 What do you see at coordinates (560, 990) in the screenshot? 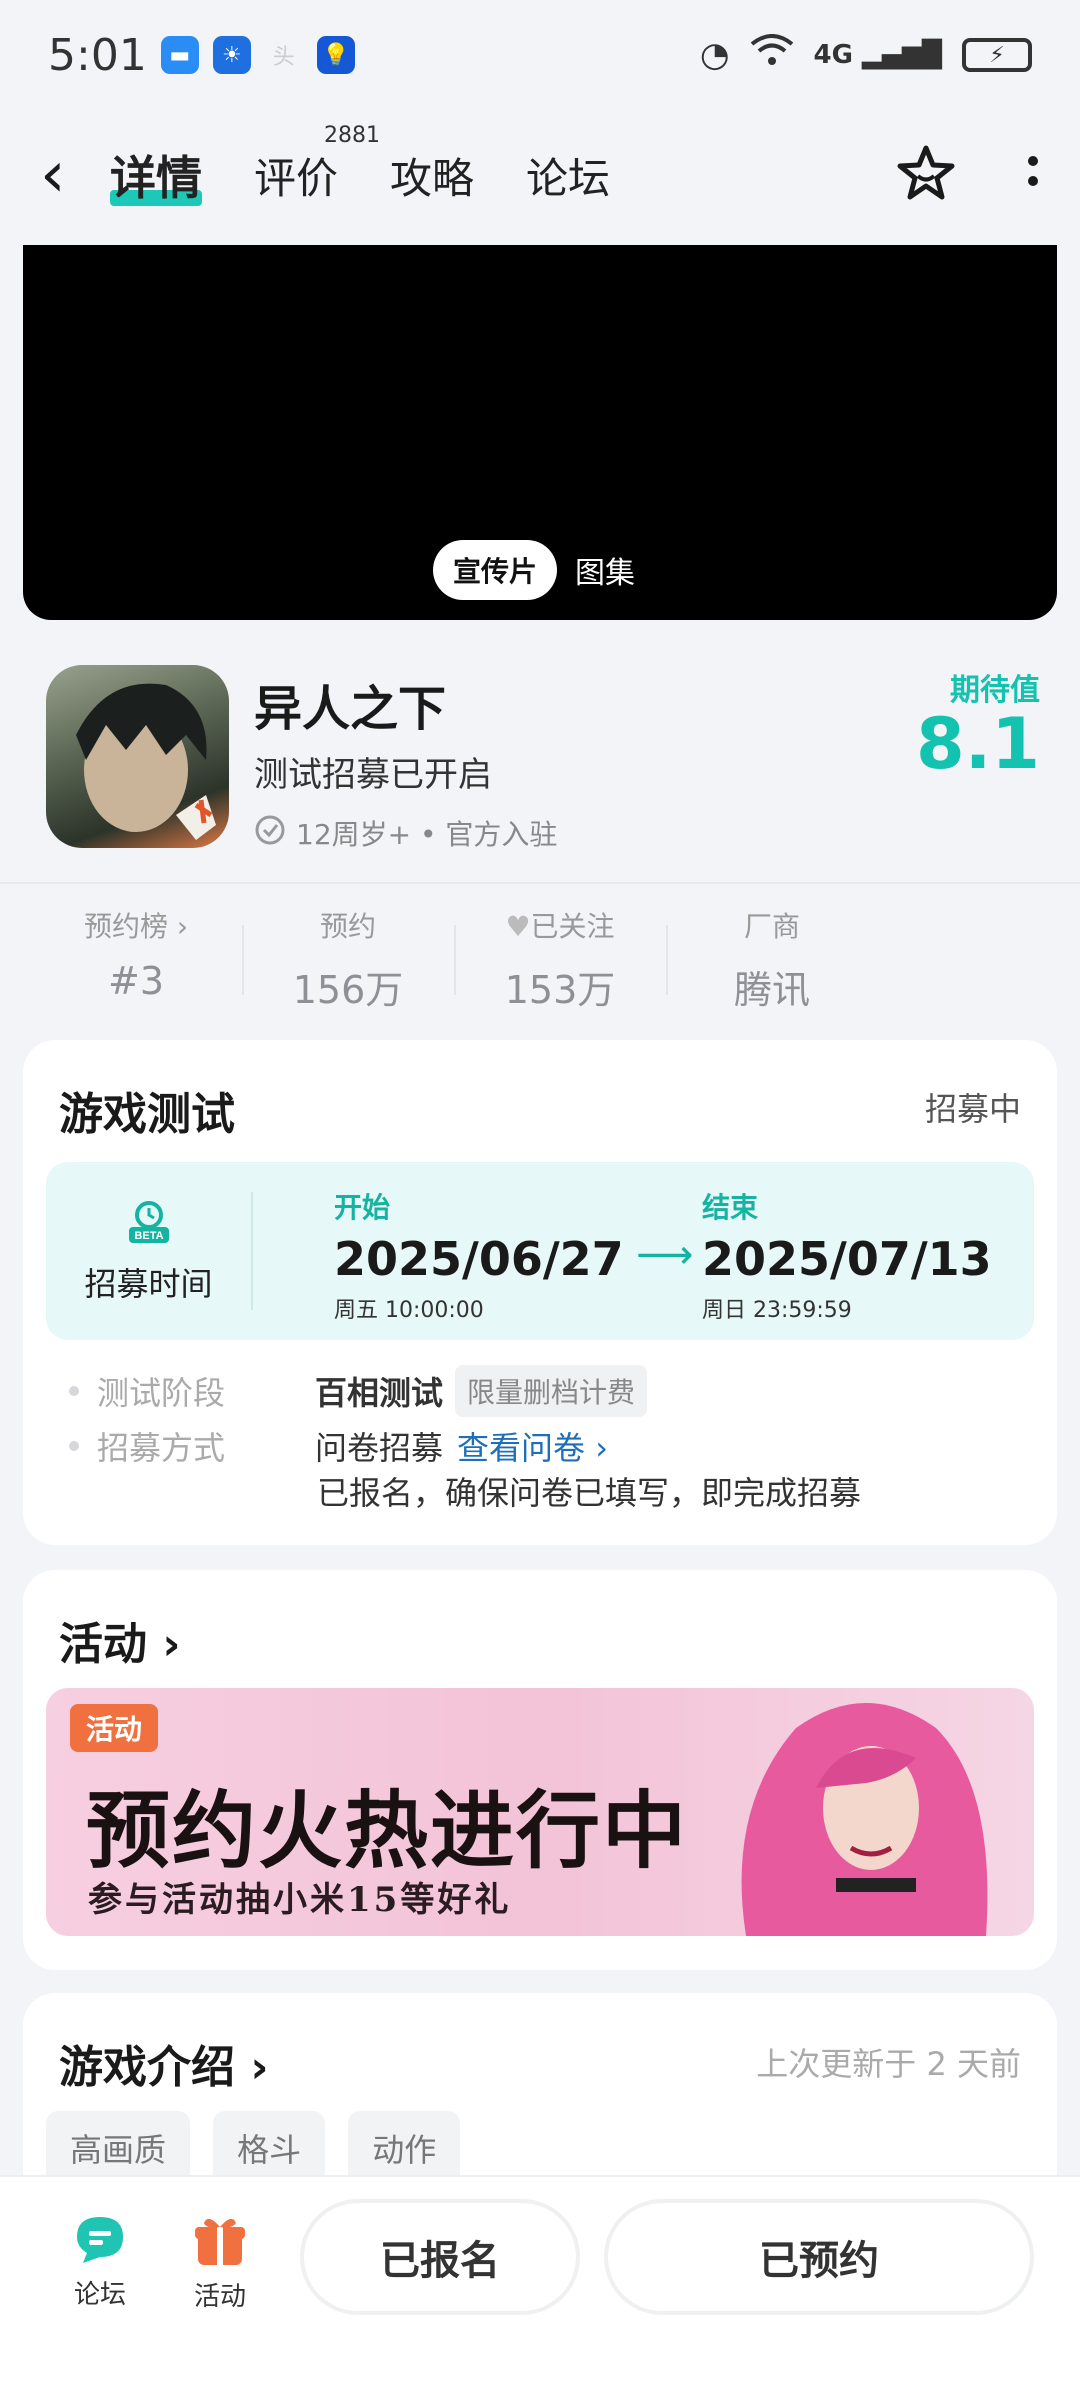
I see `stat-followers-value: 153万` at bounding box center [560, 990].